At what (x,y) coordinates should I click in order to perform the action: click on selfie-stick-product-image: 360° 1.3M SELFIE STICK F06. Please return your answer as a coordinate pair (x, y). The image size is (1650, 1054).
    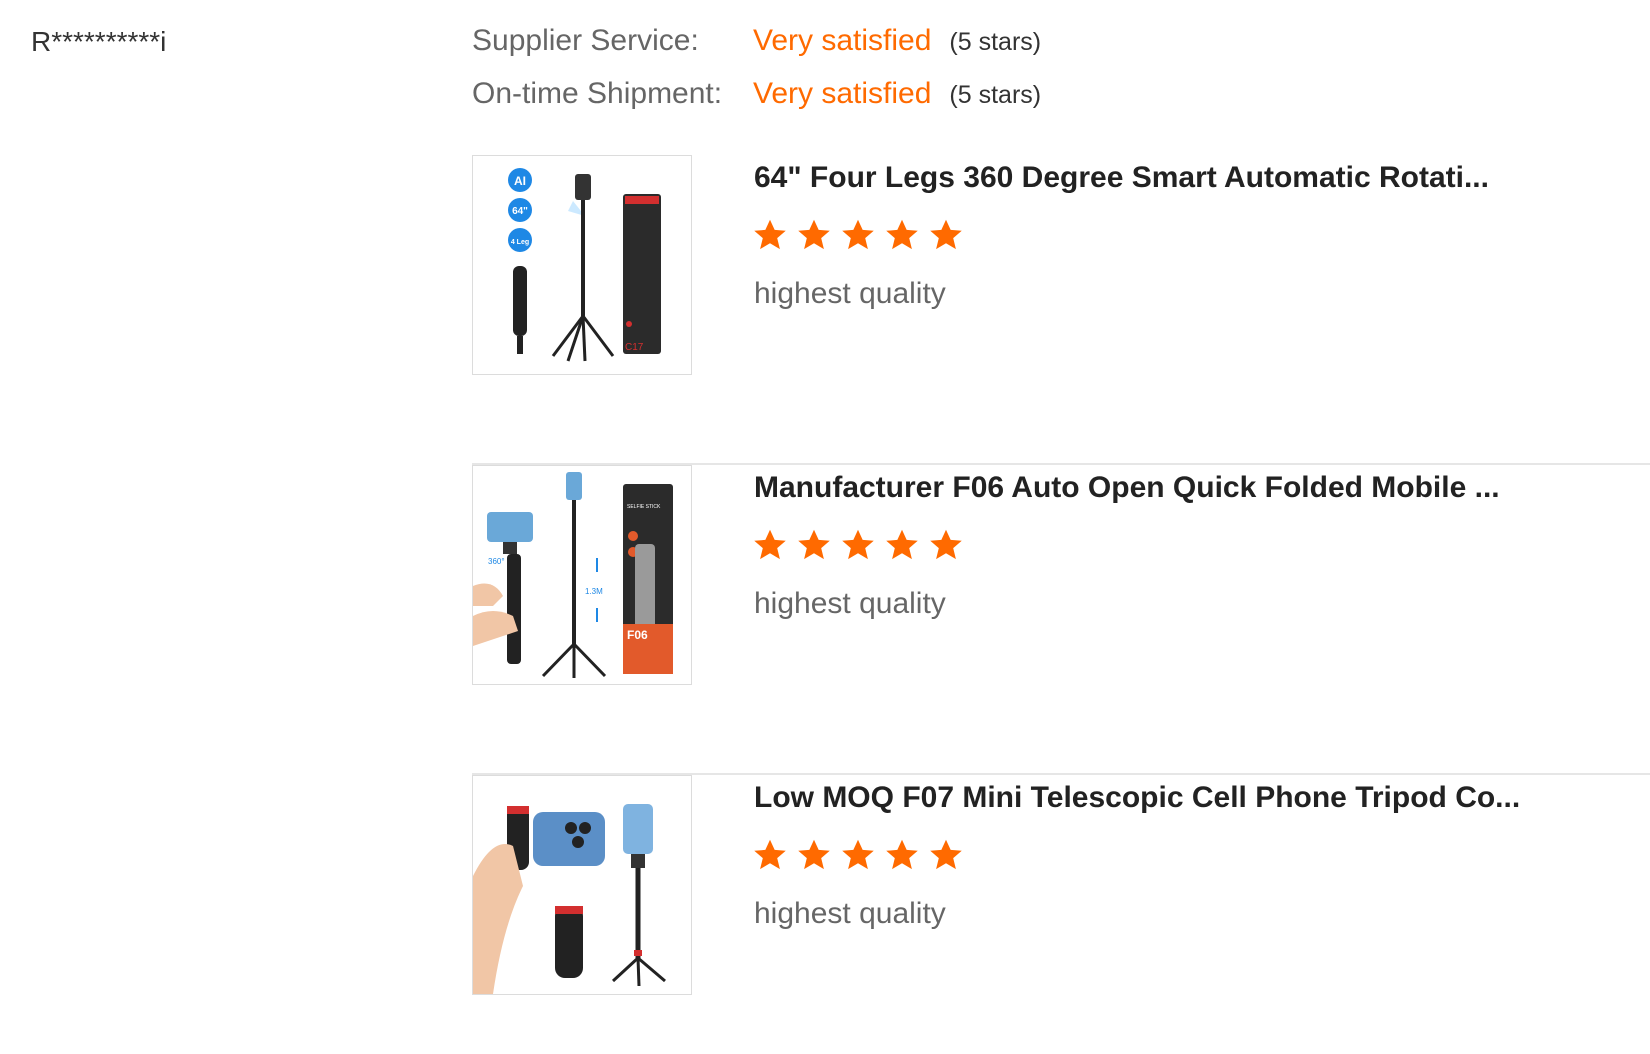
    Looking at the image, I should click on (582, 575).